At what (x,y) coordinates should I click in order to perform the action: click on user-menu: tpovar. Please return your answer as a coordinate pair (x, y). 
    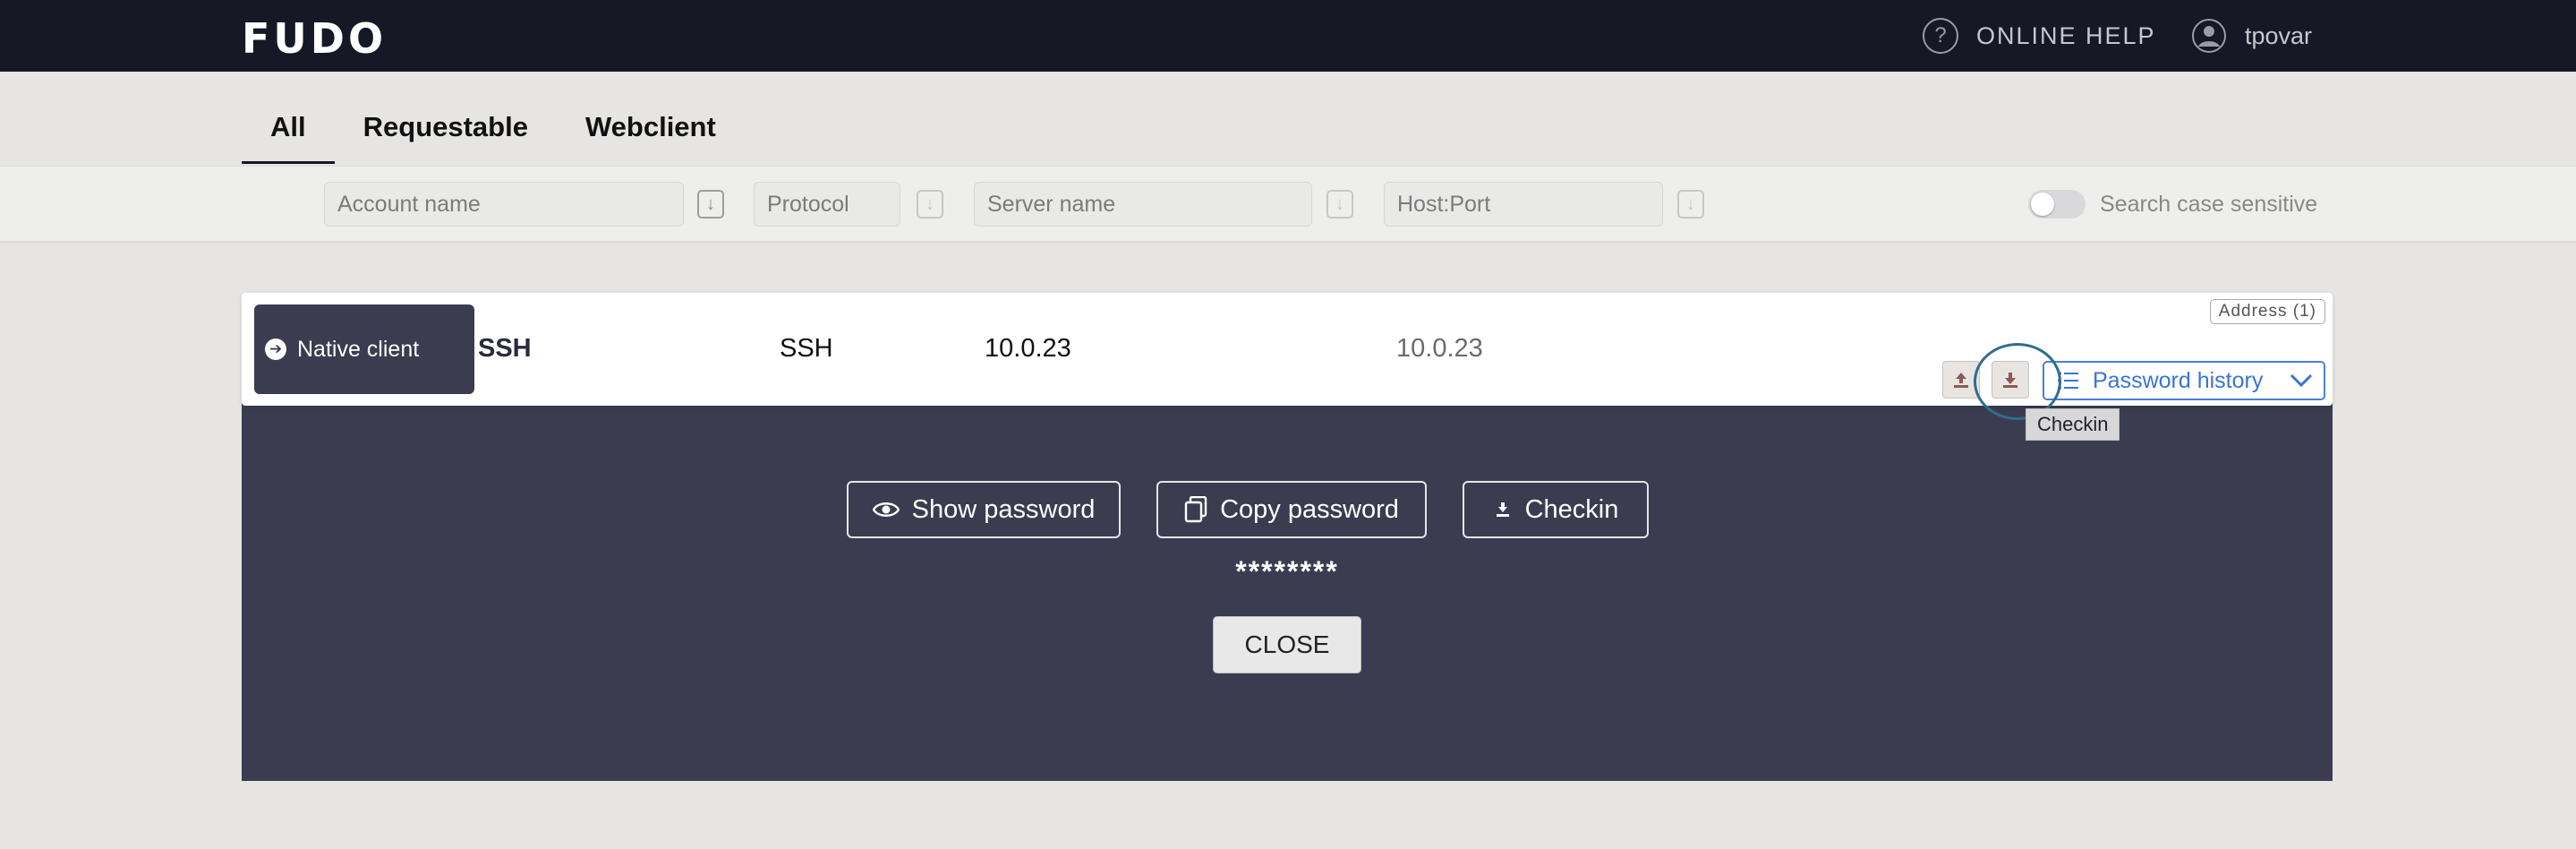
    Looking at the image, I should click on (2251, 36).